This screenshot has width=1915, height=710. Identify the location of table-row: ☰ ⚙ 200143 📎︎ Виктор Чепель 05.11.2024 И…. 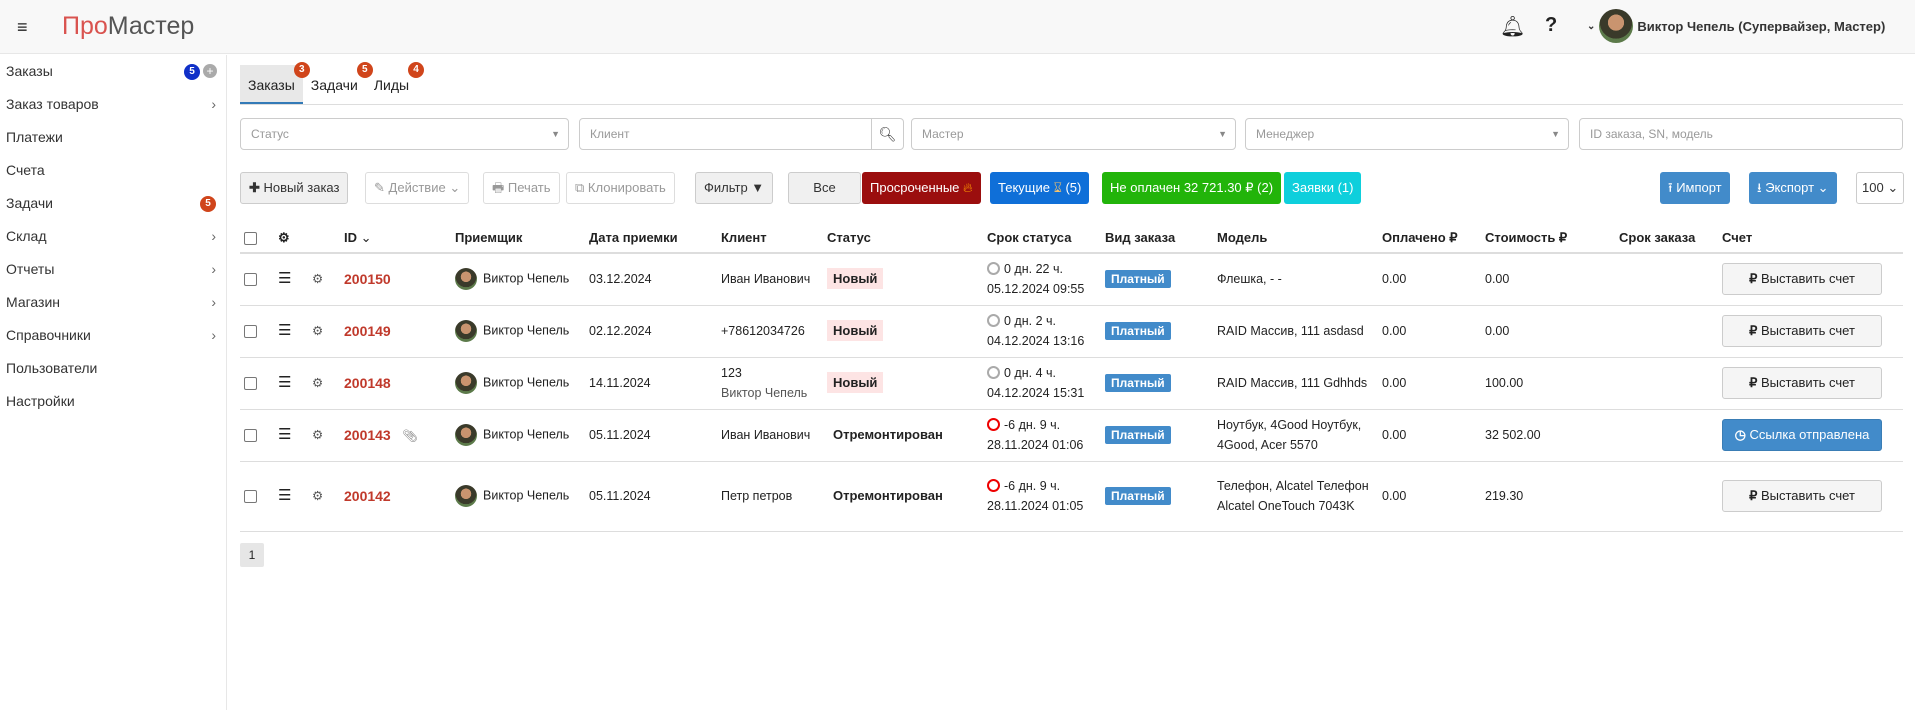
(1071, 435).